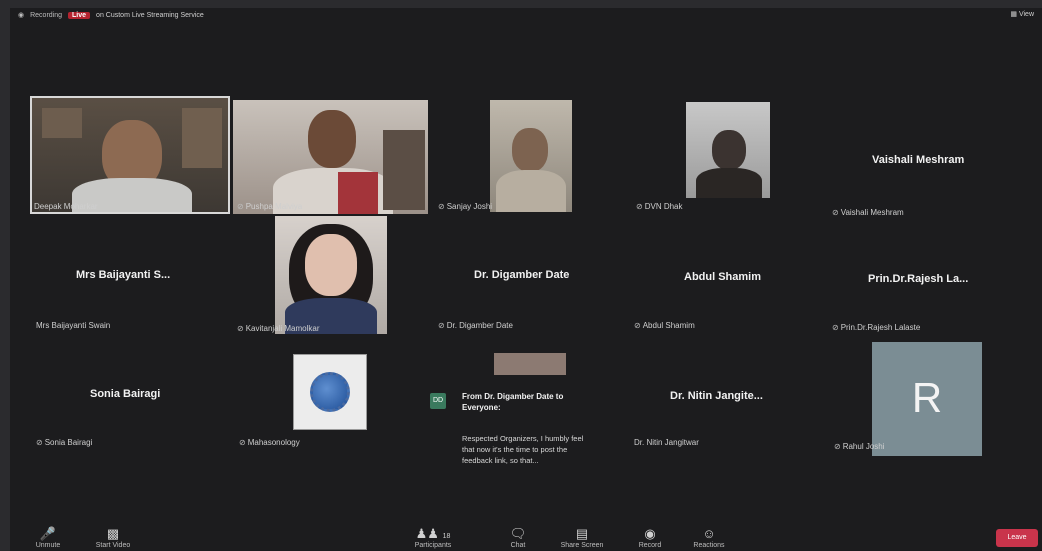 The image size is (1042, 551). I want to click on participant-name: ⊘ Pushpa Malviya, so click(270, 206).